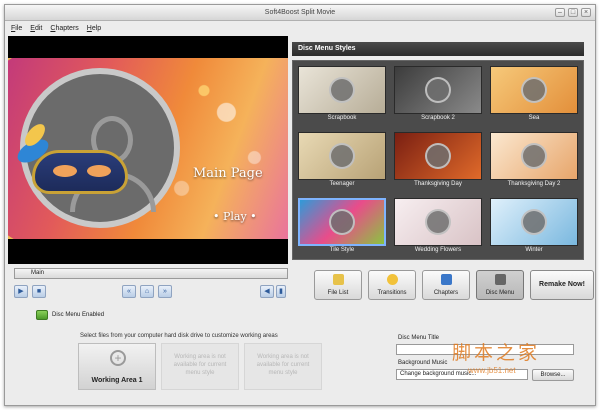  I want to click on menu-timeline: Main, so click(151, 273).